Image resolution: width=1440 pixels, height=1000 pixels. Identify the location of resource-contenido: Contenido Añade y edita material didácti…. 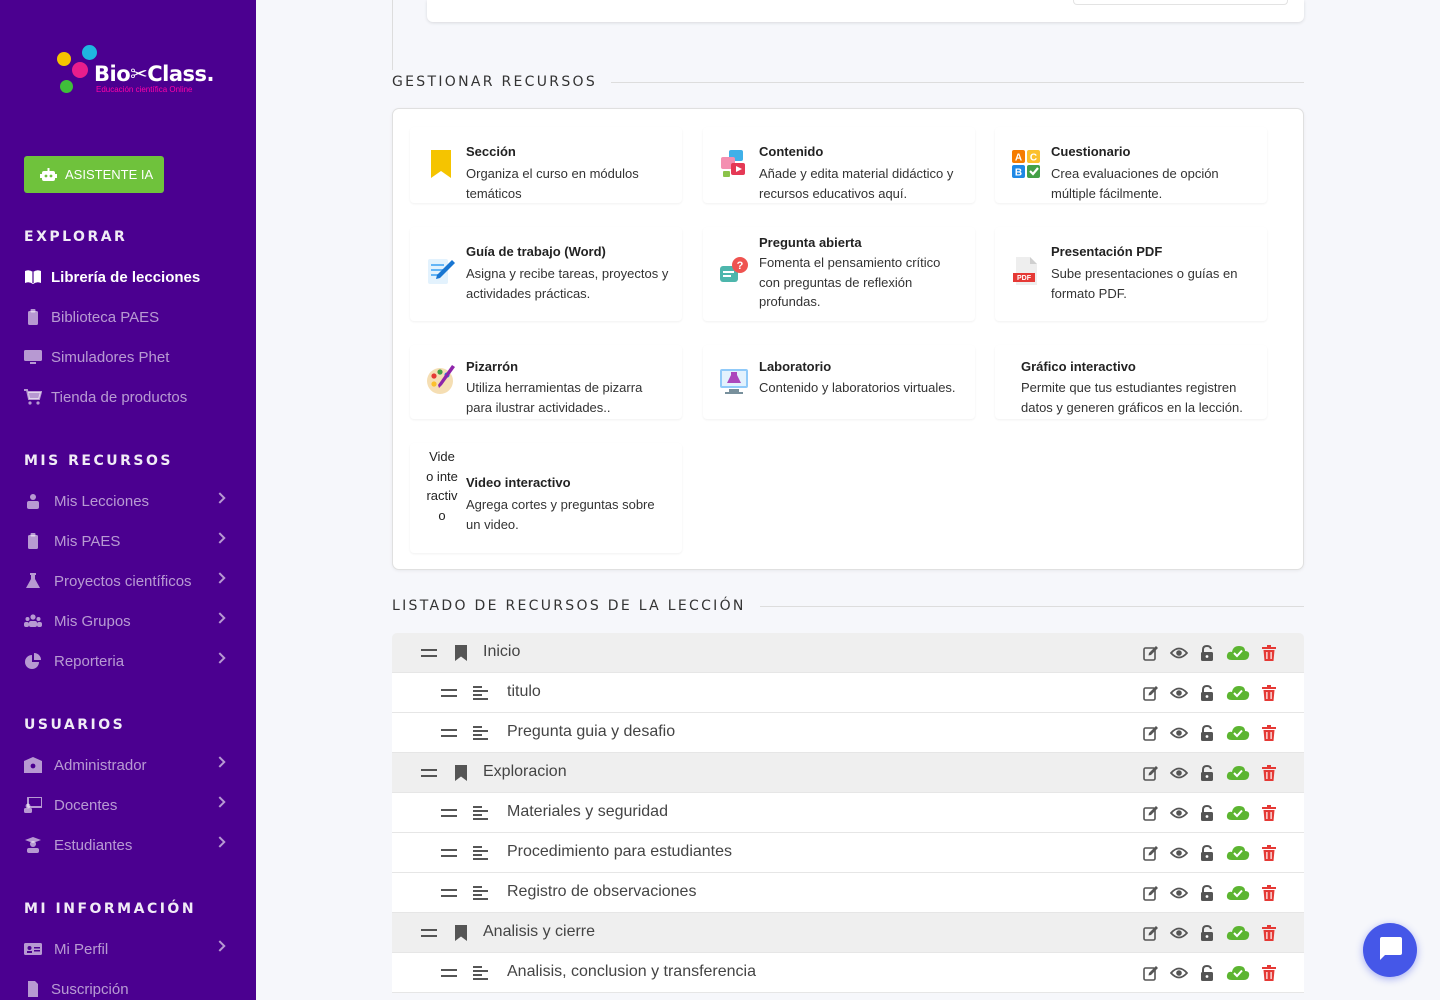
(839, 165).